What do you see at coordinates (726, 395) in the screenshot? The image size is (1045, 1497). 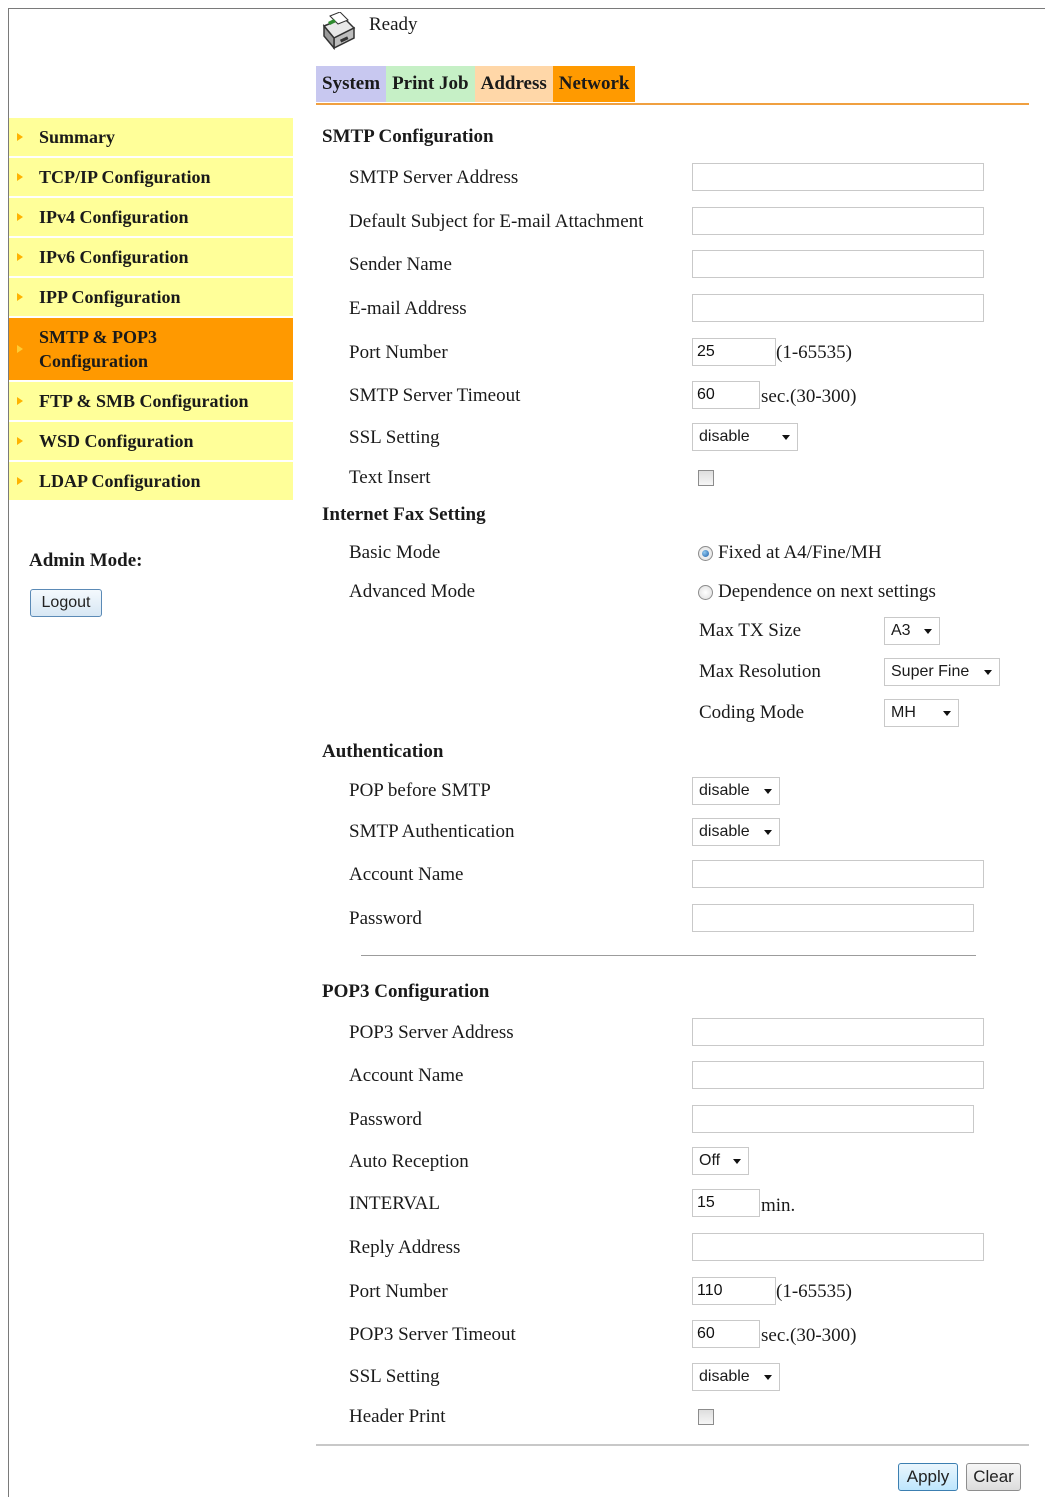 I see `smtp-timeout-input` at bounding box center [726, 395].